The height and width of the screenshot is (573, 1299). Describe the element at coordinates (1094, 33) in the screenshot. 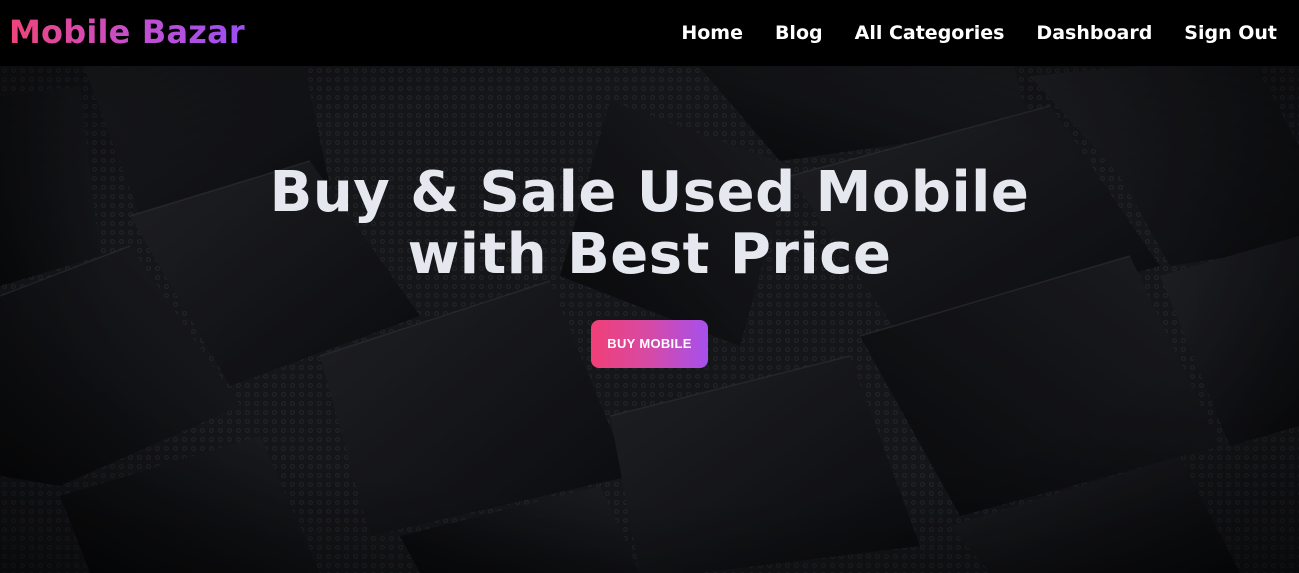

I see `nav-dashboard: Dashboard` at that location.